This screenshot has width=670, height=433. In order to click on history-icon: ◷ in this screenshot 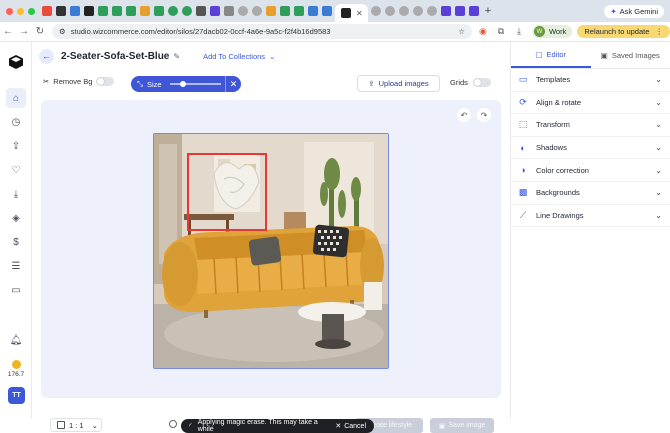, I will do `click(16, 122)`.